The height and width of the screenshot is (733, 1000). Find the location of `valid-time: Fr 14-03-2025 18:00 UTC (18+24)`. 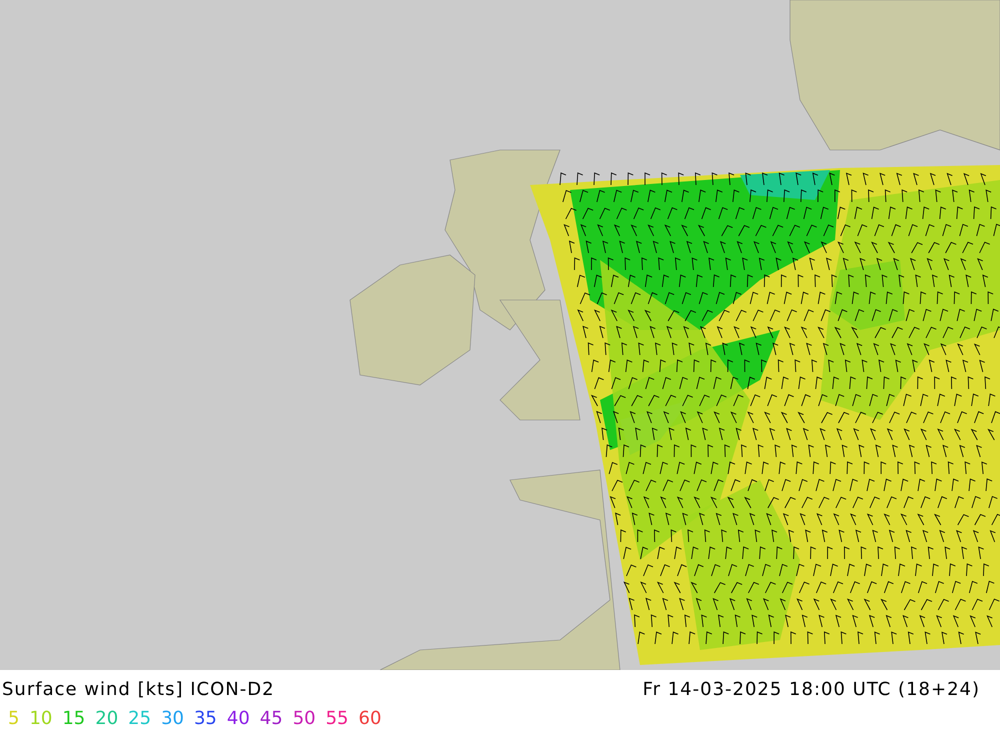

valid-time: Fr 14-03-2025 18:00 UTC (18+24) is located at coordinates (811, 689).